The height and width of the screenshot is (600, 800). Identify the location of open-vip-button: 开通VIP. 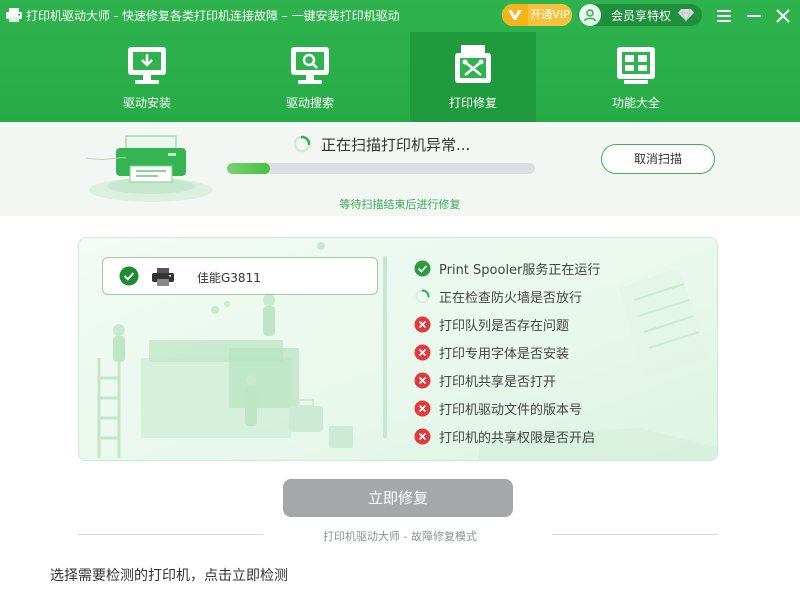
(537, 15).